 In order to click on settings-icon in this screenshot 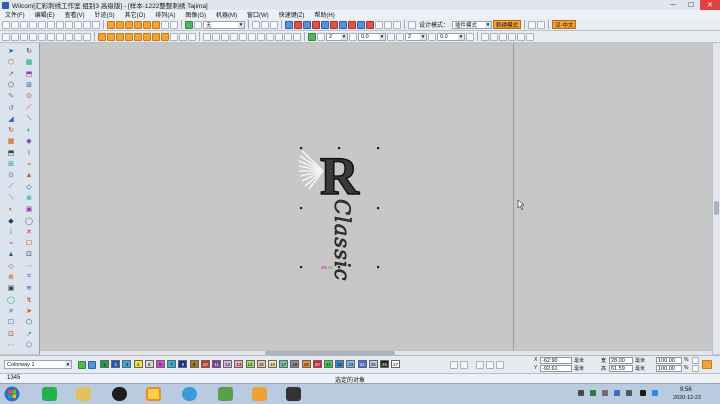, I will do `click(541, 24)`.